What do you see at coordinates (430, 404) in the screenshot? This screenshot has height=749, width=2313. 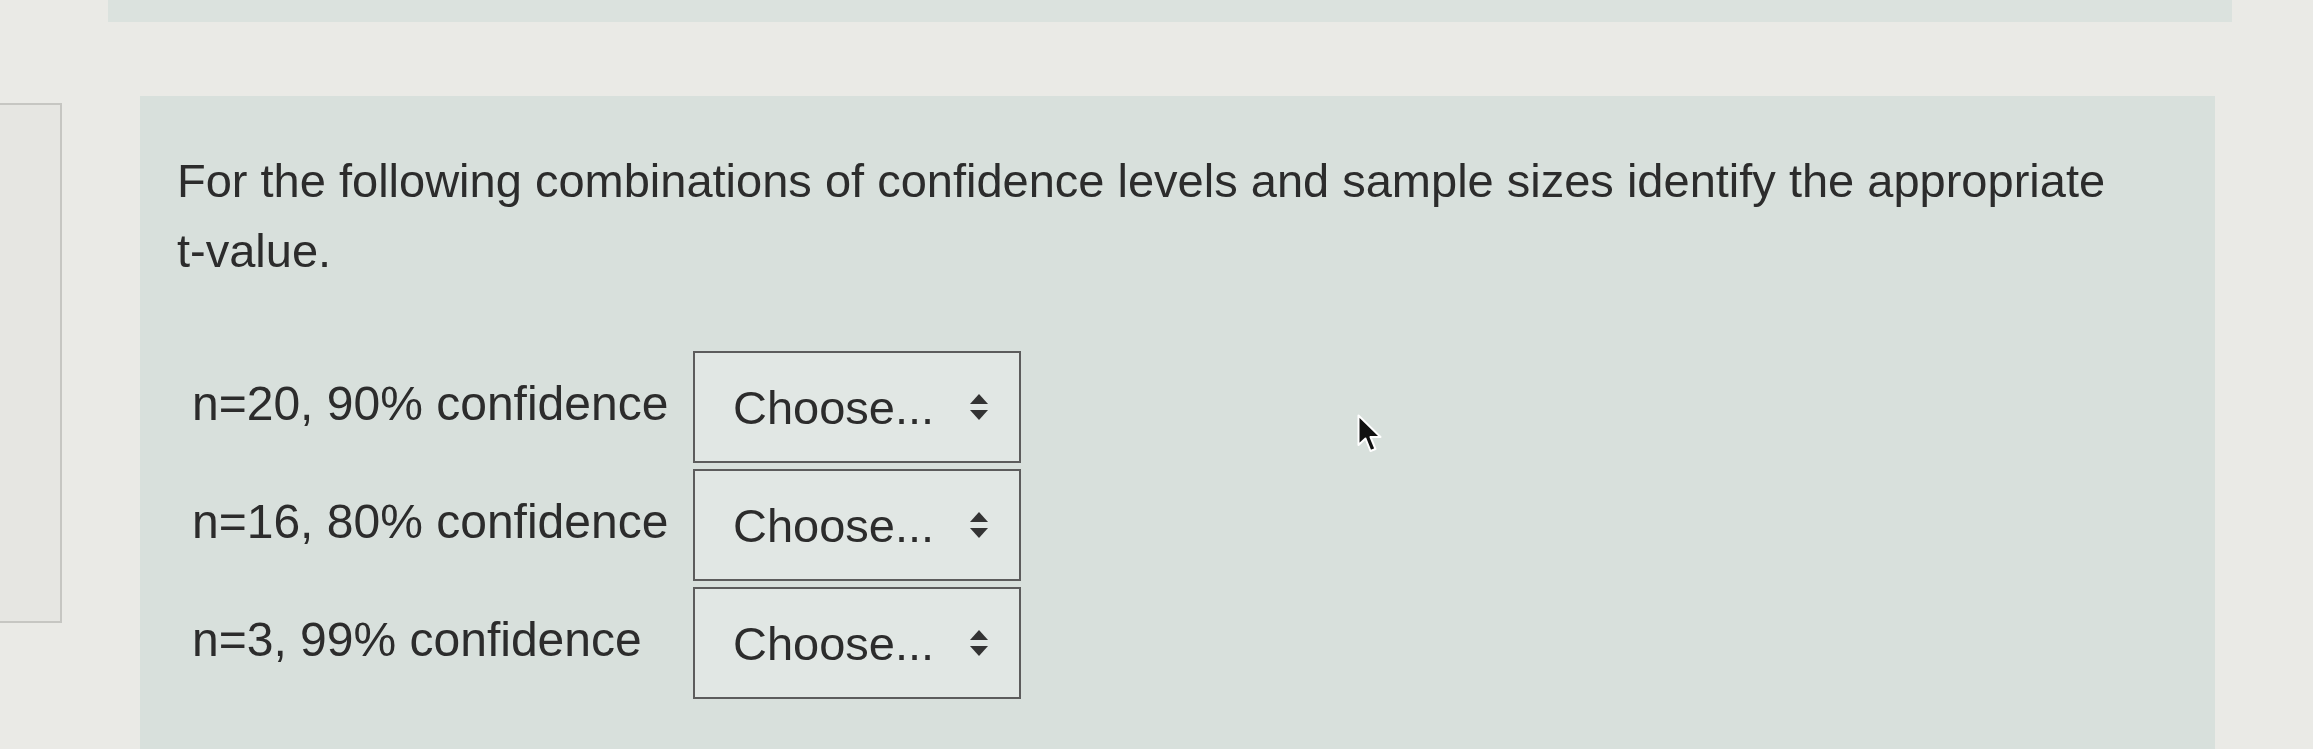 I see `row-label: n=20, 90% confidence` at bounding box center [430, 404].